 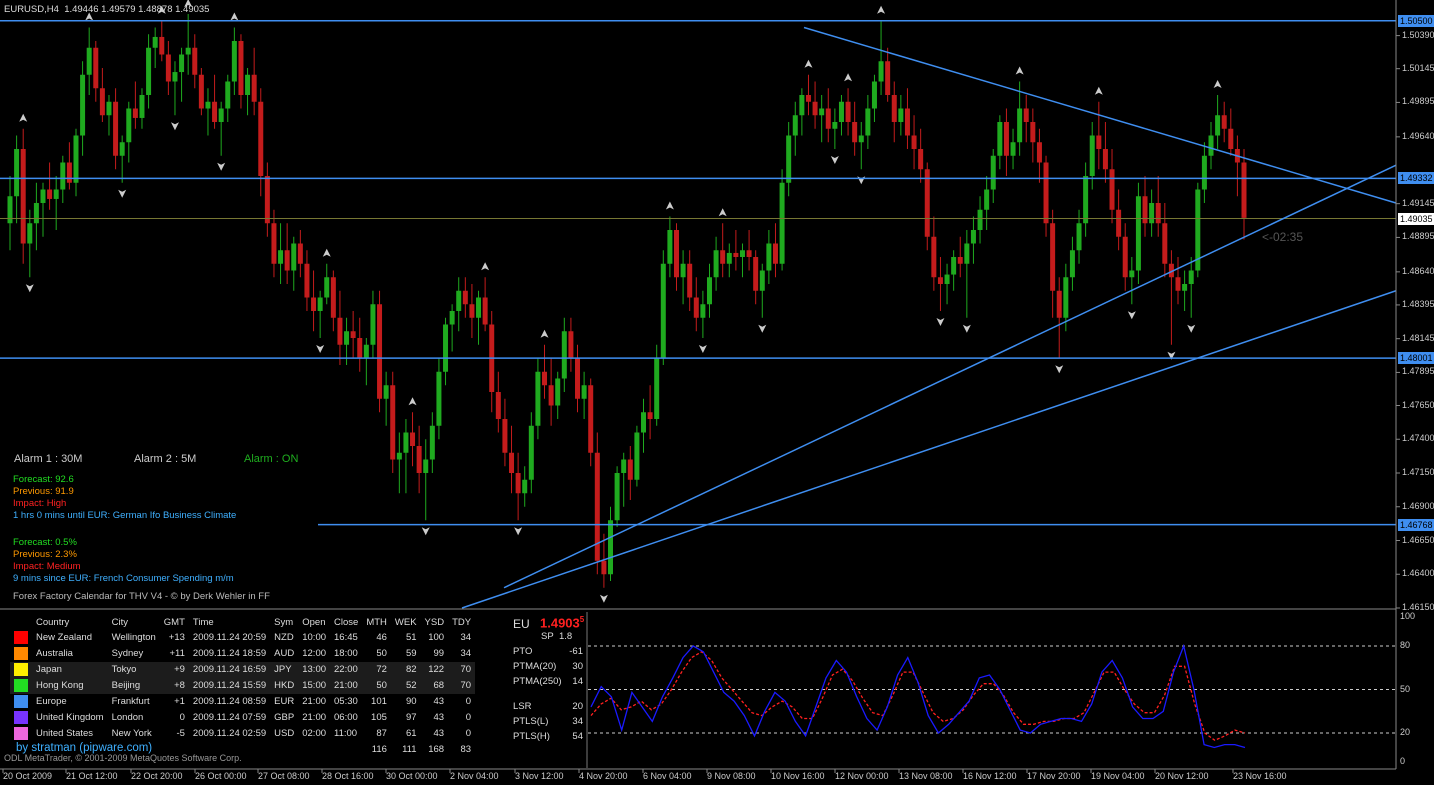 What do you see at coordinates (283, 669) in the screenshot?
I see `cell-sym: JPY` at bounding box center [283, 669].